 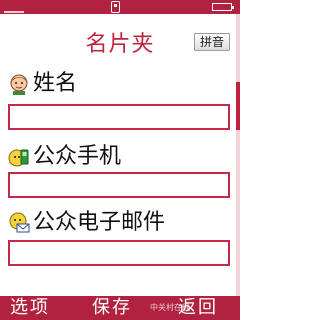 I want to click on field-label-public-email: 公众电子邮件, so click(x=99, y=222).